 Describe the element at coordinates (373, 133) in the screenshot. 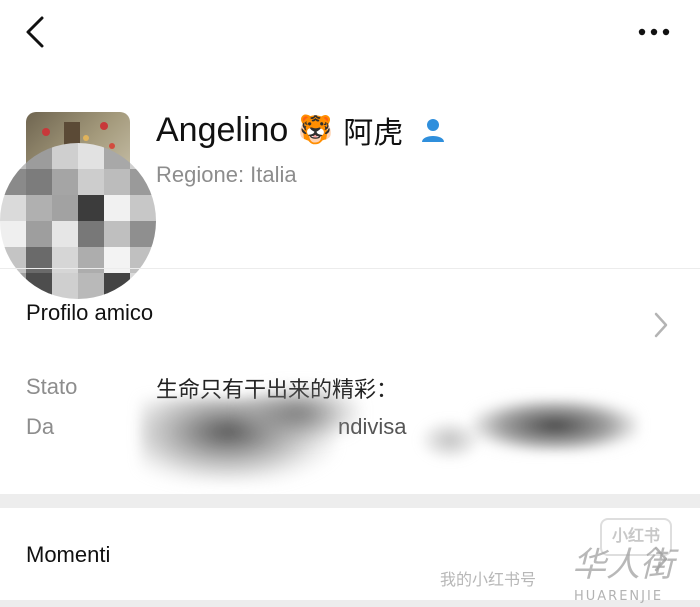

I see `profile-name-chinese: 阿虎` at that location.